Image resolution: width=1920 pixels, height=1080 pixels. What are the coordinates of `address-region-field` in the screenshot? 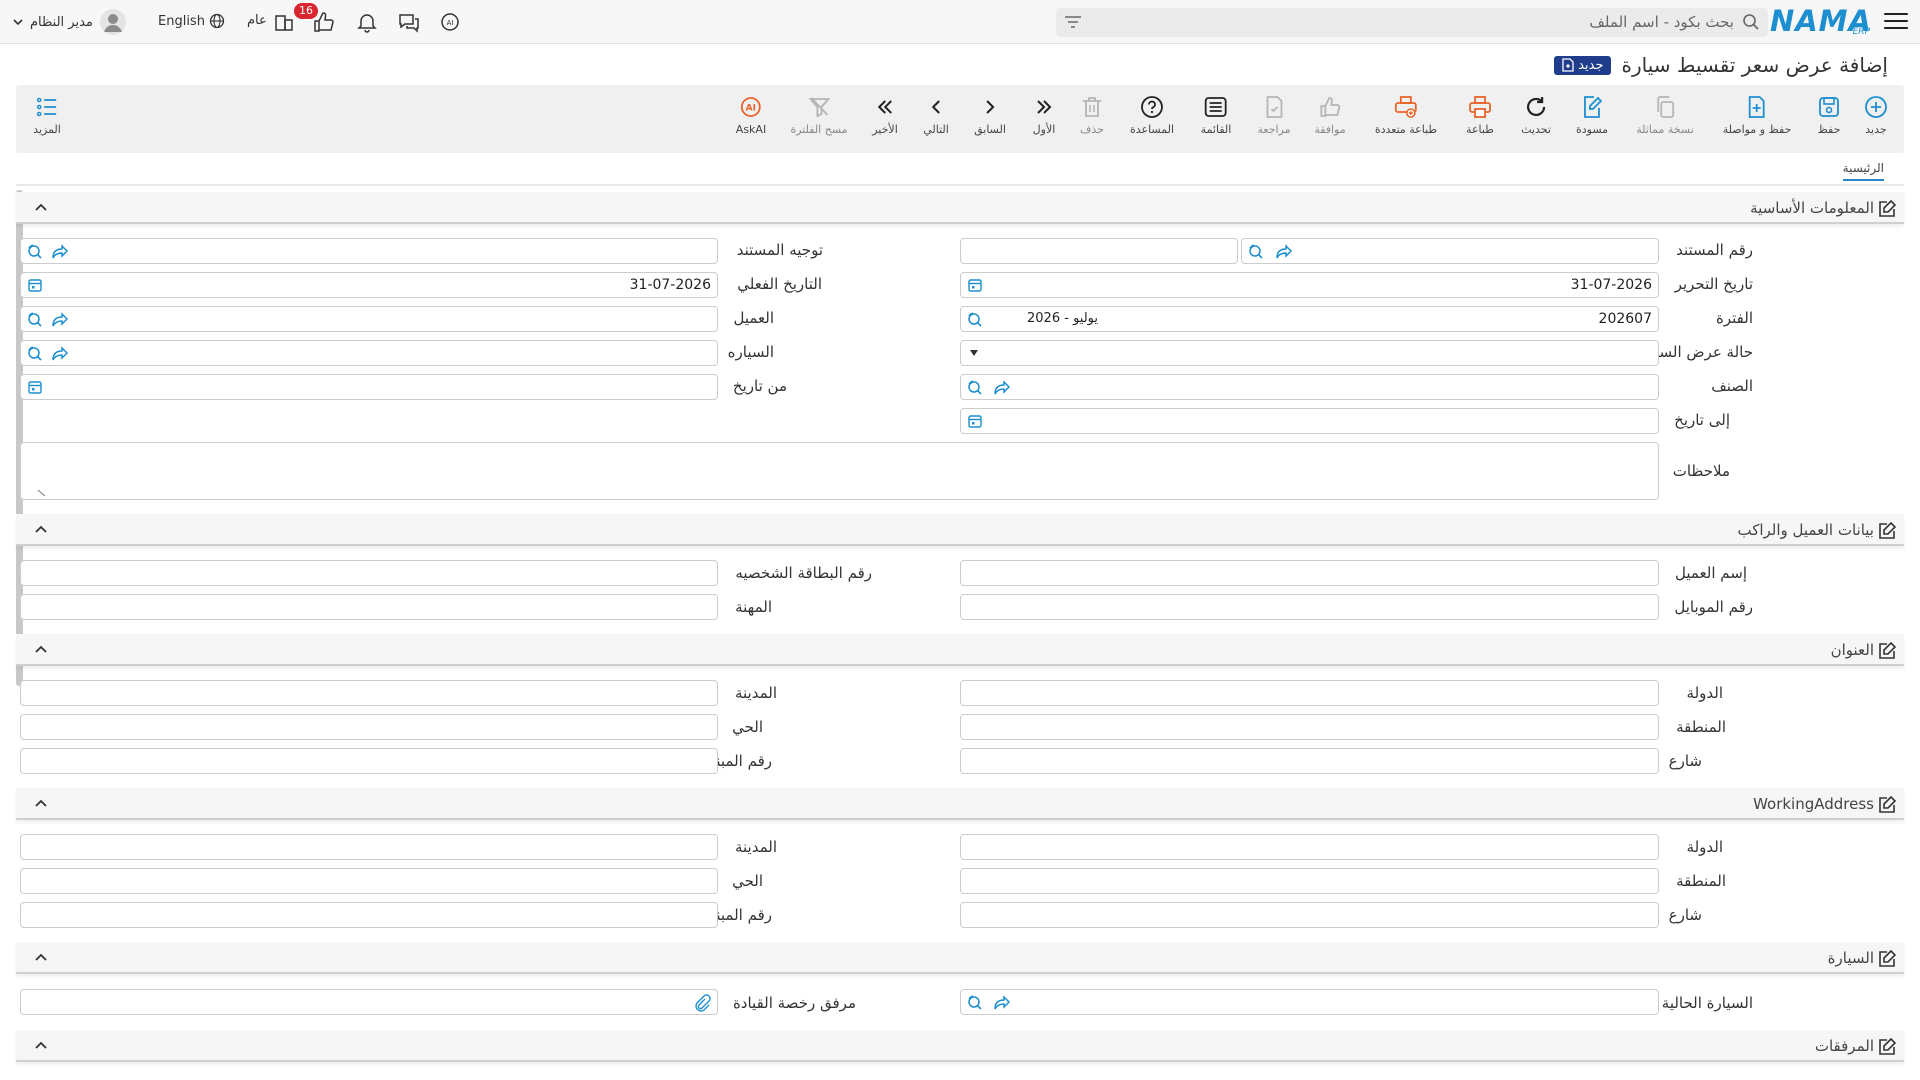 It's located at (1309, 727).